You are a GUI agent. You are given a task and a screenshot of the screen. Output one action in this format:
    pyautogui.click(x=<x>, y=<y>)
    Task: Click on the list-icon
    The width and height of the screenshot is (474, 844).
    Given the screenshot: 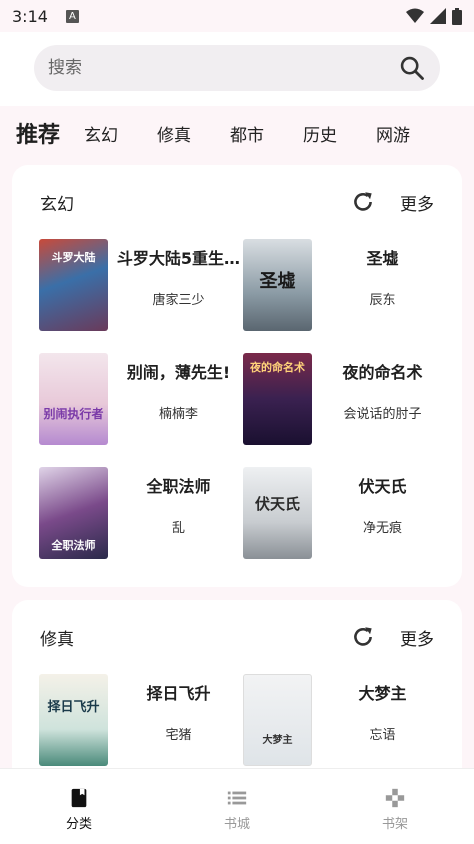 What is the action you would take?
    pyautogui.click(x=237, y=798)
    